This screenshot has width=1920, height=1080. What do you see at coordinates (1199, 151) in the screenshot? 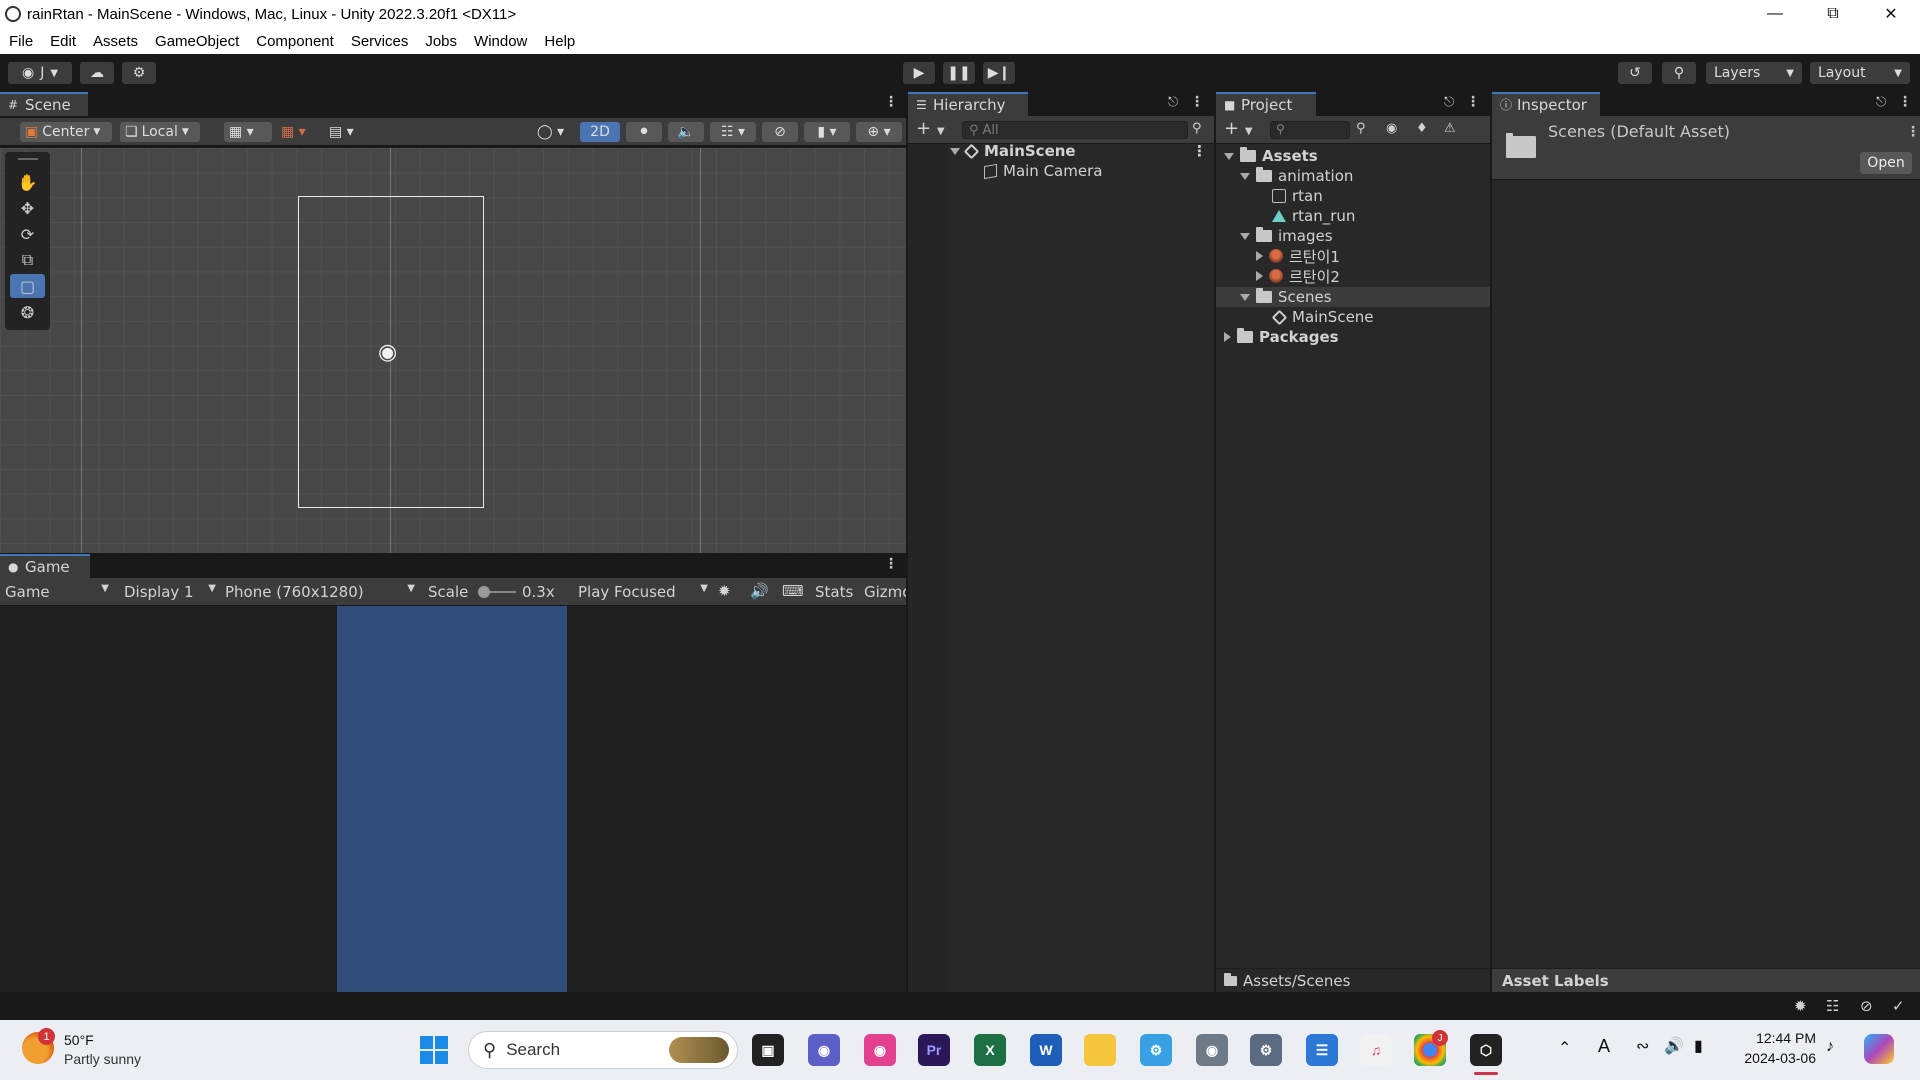
I see `scene-options-icon: ⋮` at bounding box center [1199, 151].